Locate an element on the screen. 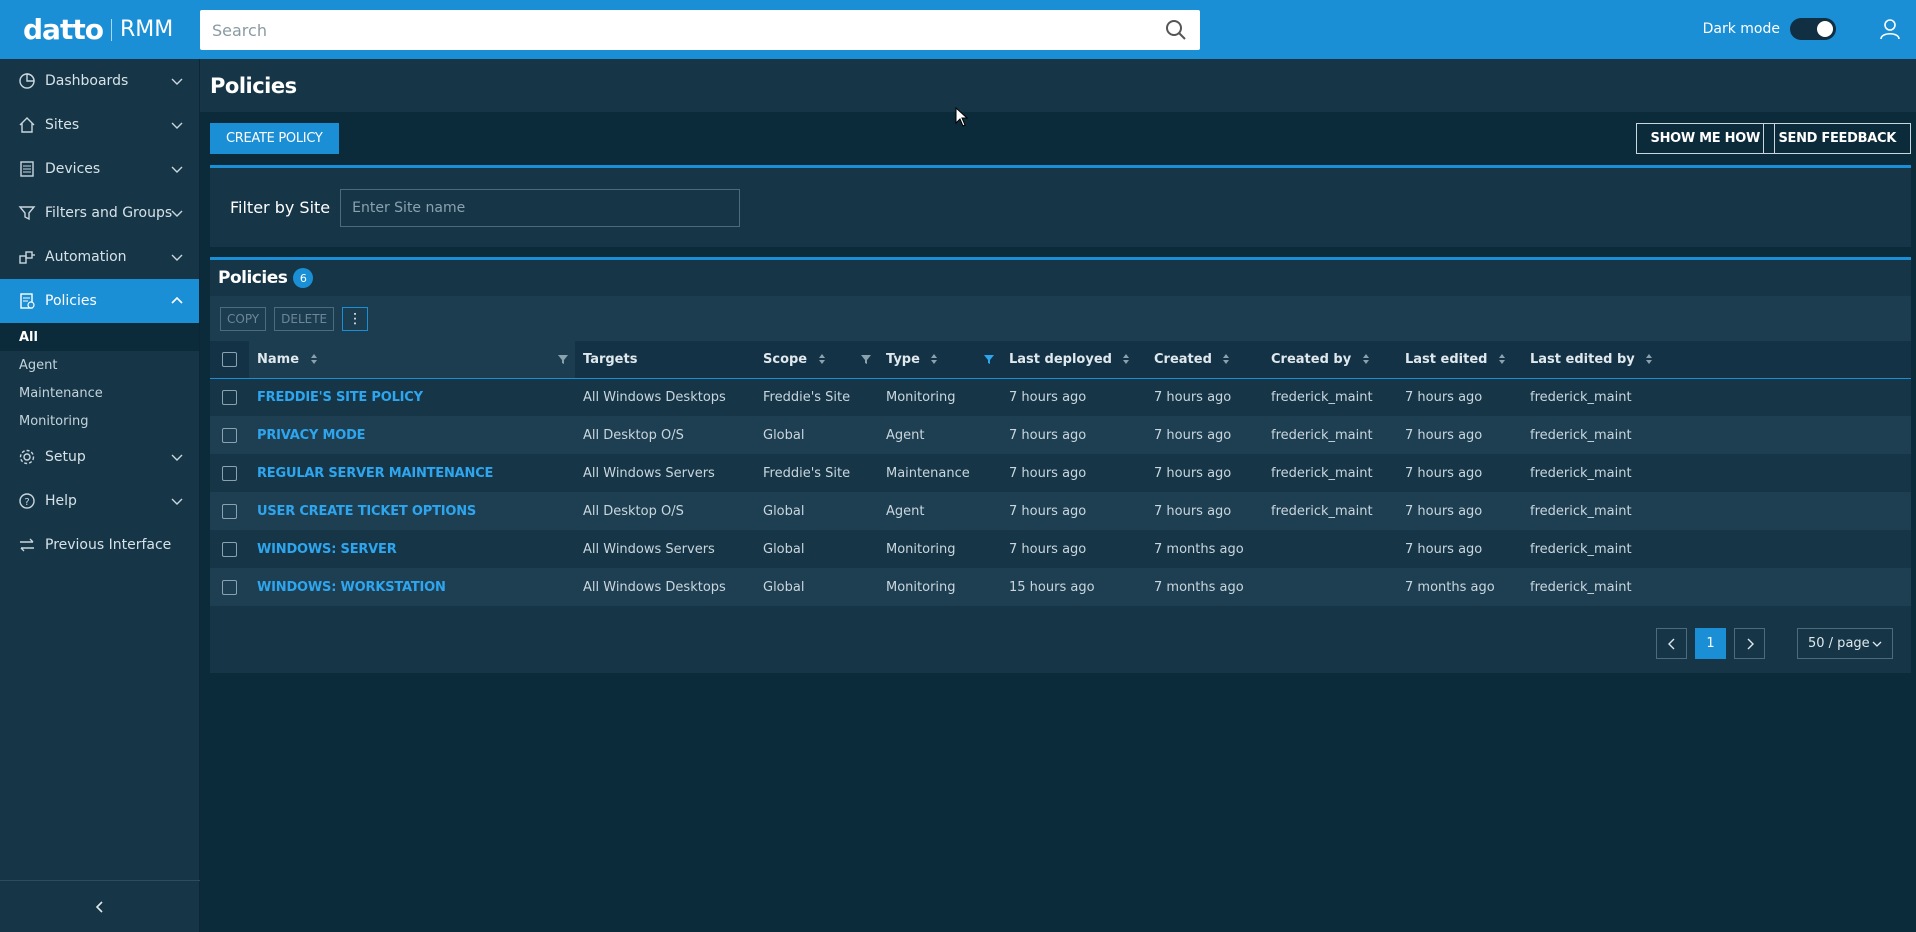 The width and height of the screenshot is (1916, 932). send-feedback-button: SEND FEEDBACK is located at coordinates (1837, 138).